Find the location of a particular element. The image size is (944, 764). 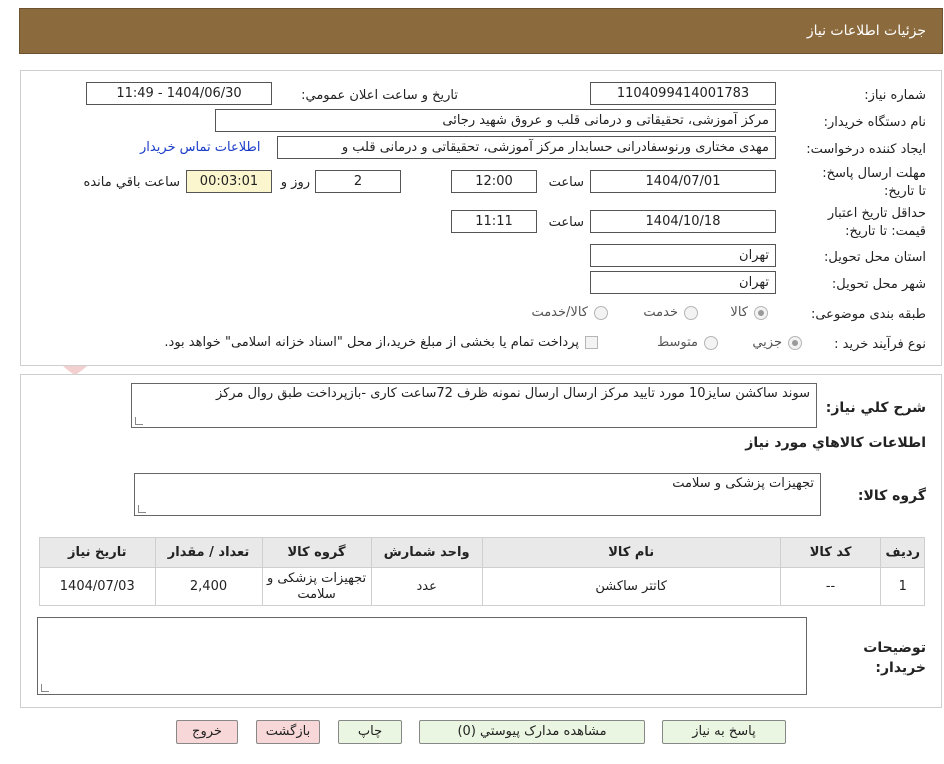

cell-unit: عدد is located at coordinates (426, 586).